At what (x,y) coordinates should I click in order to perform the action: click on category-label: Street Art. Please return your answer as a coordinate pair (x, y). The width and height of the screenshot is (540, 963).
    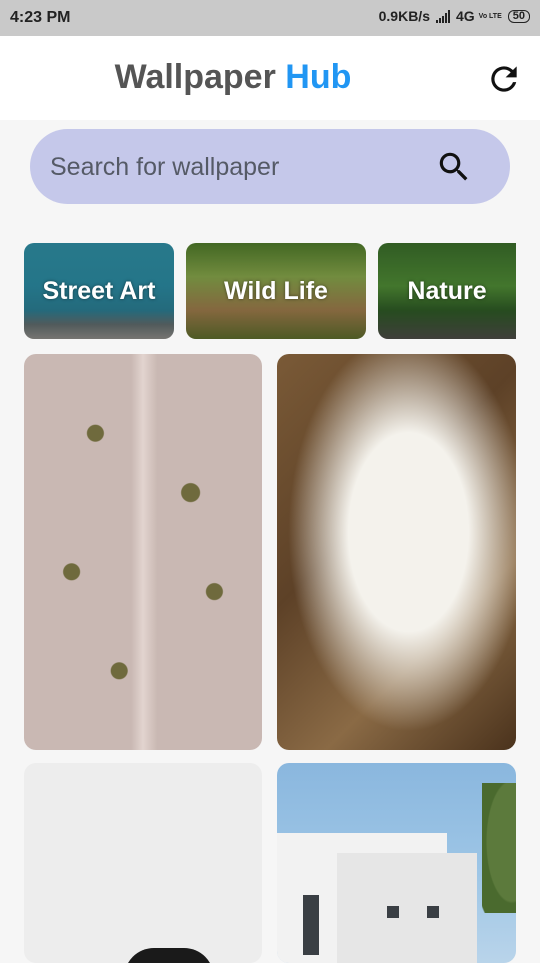
    Looking at the image, I should click on (99, 291).